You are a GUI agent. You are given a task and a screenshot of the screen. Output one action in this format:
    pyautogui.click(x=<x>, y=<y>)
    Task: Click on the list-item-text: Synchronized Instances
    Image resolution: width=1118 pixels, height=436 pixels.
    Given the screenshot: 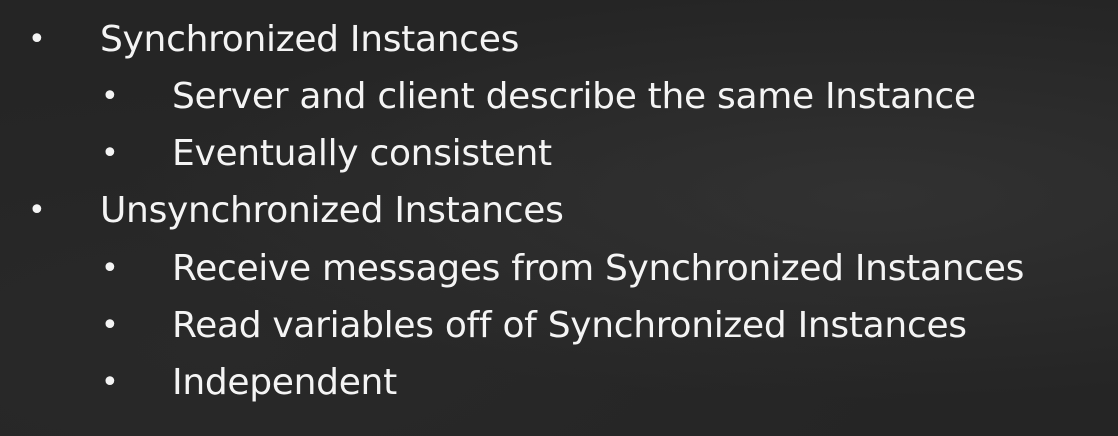 What is the action you would take?
    pyautogui.click(x=310, y=39)
    